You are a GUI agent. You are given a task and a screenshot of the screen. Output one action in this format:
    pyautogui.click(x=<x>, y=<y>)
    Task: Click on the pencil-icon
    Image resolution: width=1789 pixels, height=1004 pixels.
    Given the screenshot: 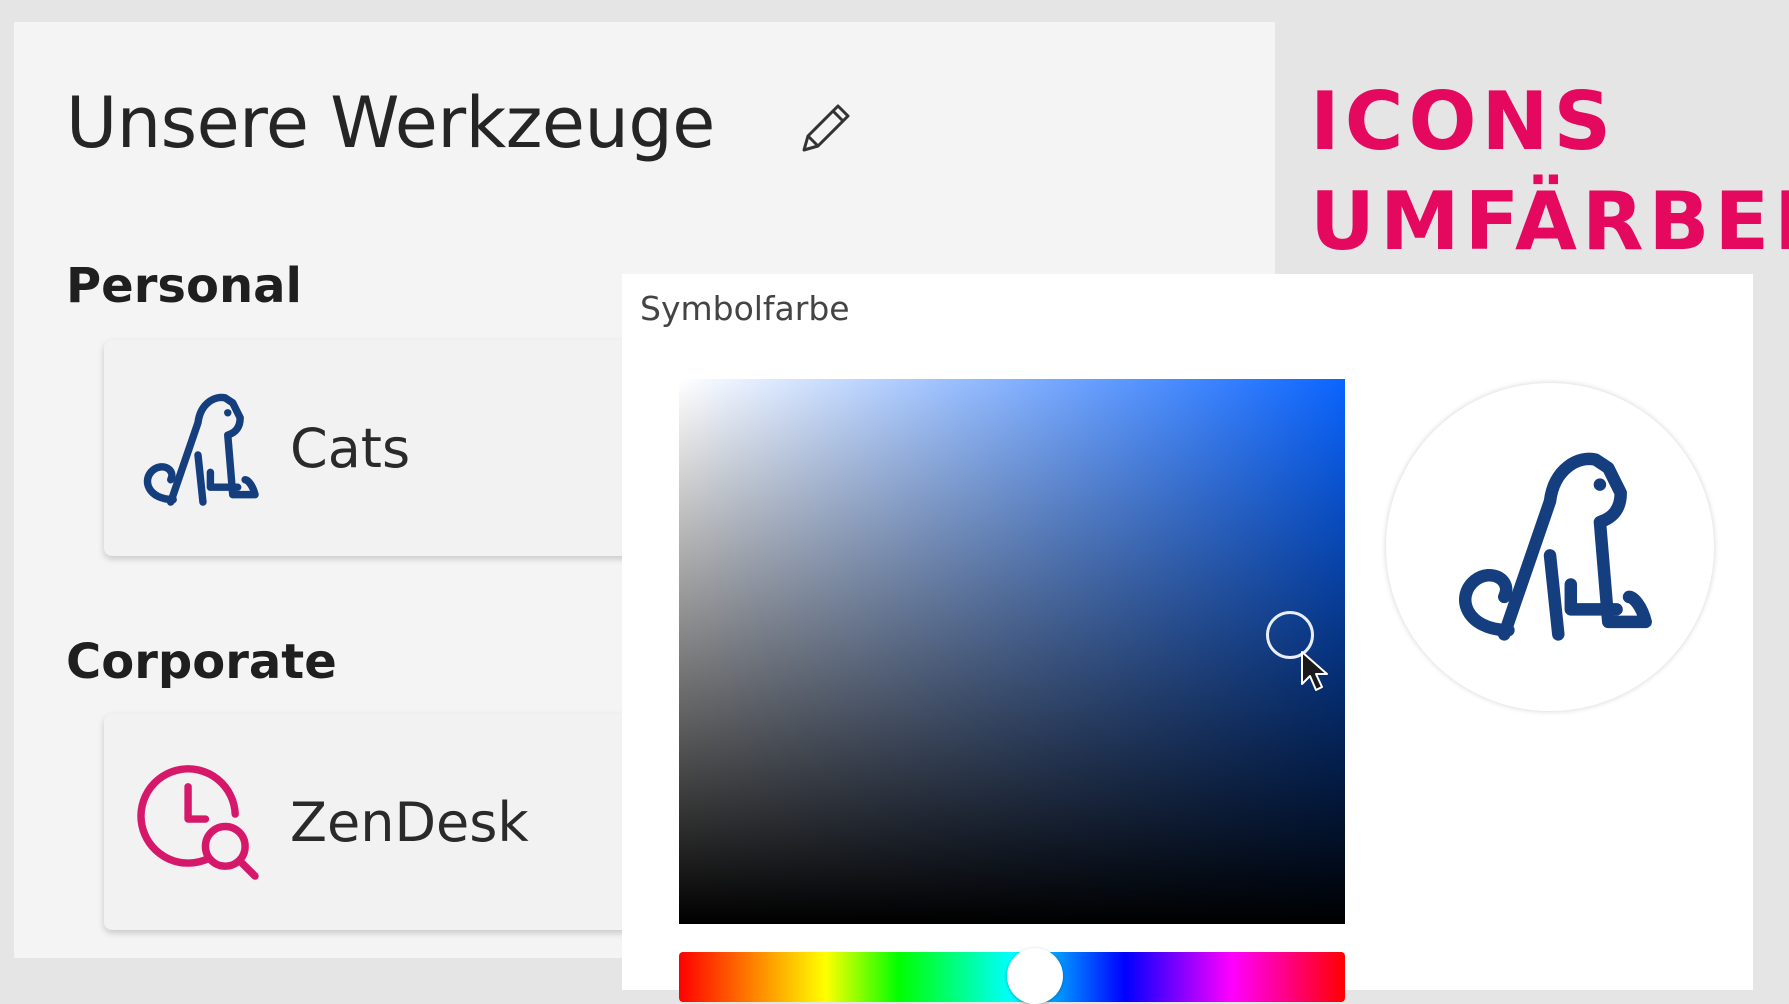 What is the action you would take?
    pyautogui.click(x=826, y=128)
    